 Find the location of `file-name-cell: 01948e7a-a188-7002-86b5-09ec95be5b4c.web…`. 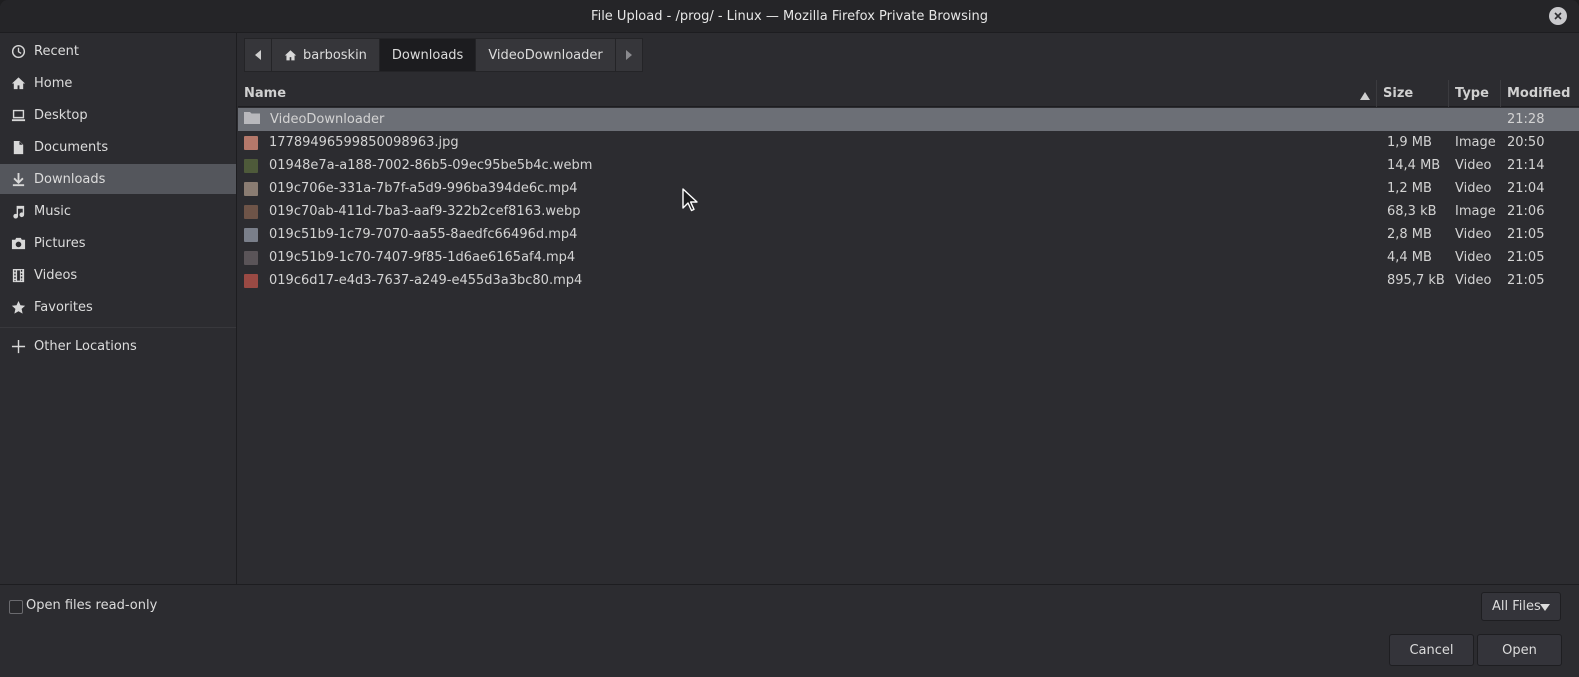

file-name-cell: 01948e7a-a188-7002-86b5-09ec95be5b4c.web… is located at coordinates (418, 165).